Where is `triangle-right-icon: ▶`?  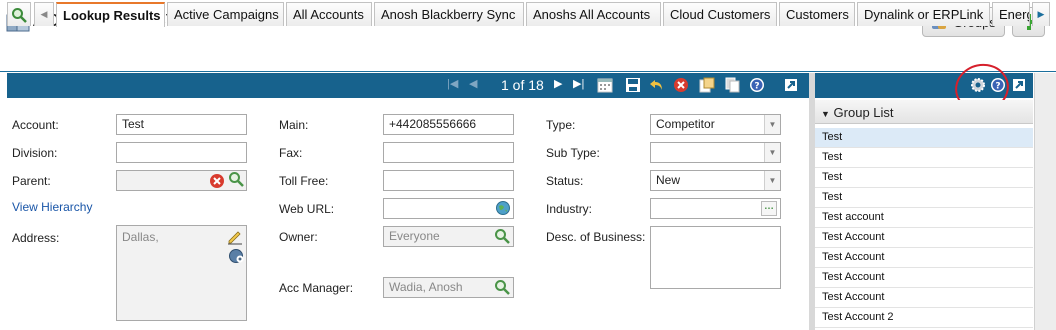
triangle-right-icon: ▶ is located at coordinates (1041, 14).